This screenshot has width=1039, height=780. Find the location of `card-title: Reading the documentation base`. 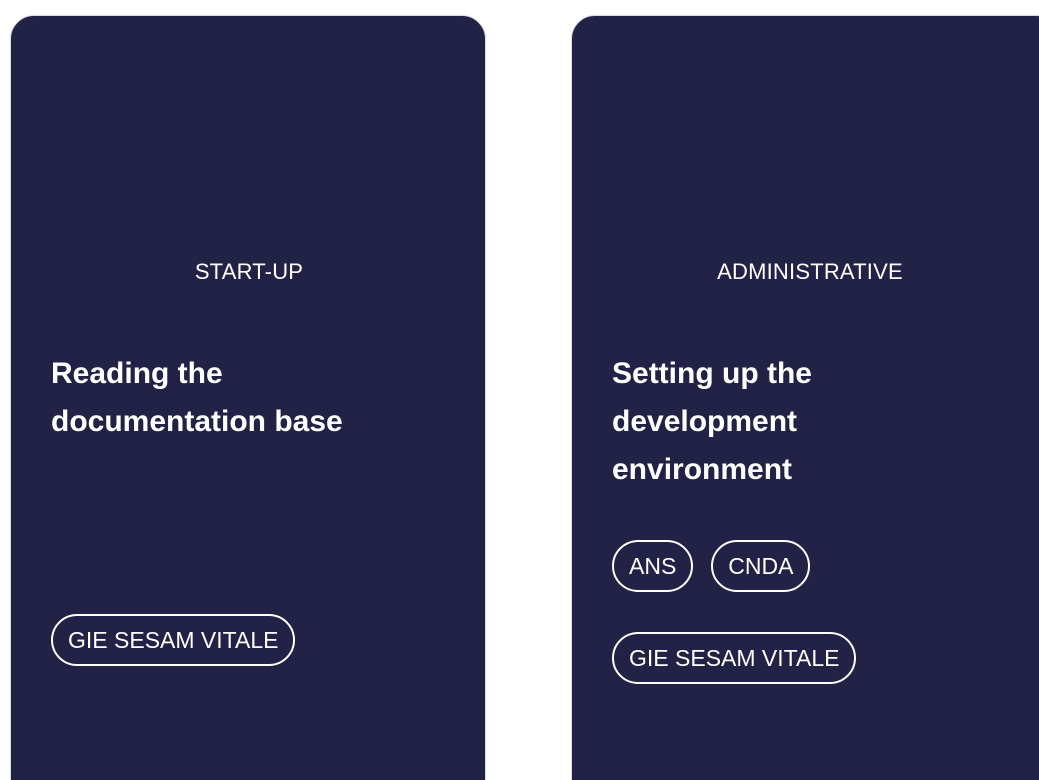

card-title: Reading the documentation base is located at coordinates (197, 397).